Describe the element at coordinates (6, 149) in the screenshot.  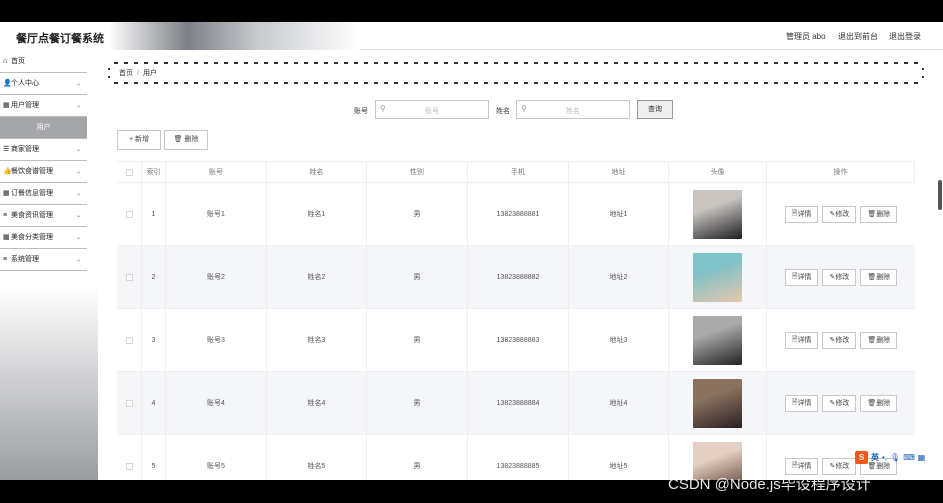
I see `sliders-icon: ☰` at that location.